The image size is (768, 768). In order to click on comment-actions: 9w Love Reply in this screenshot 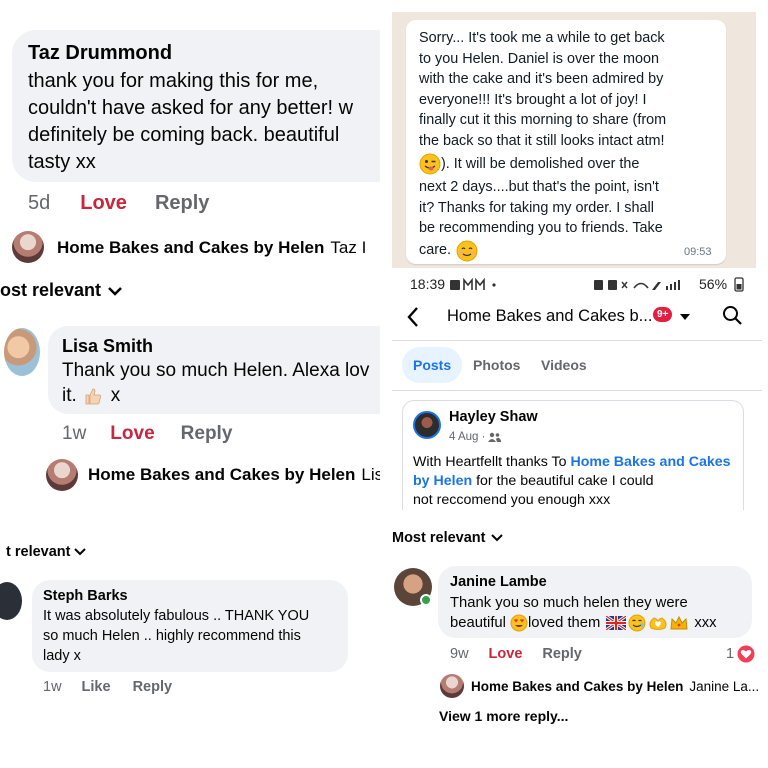, I will do `click(516, 654)`.